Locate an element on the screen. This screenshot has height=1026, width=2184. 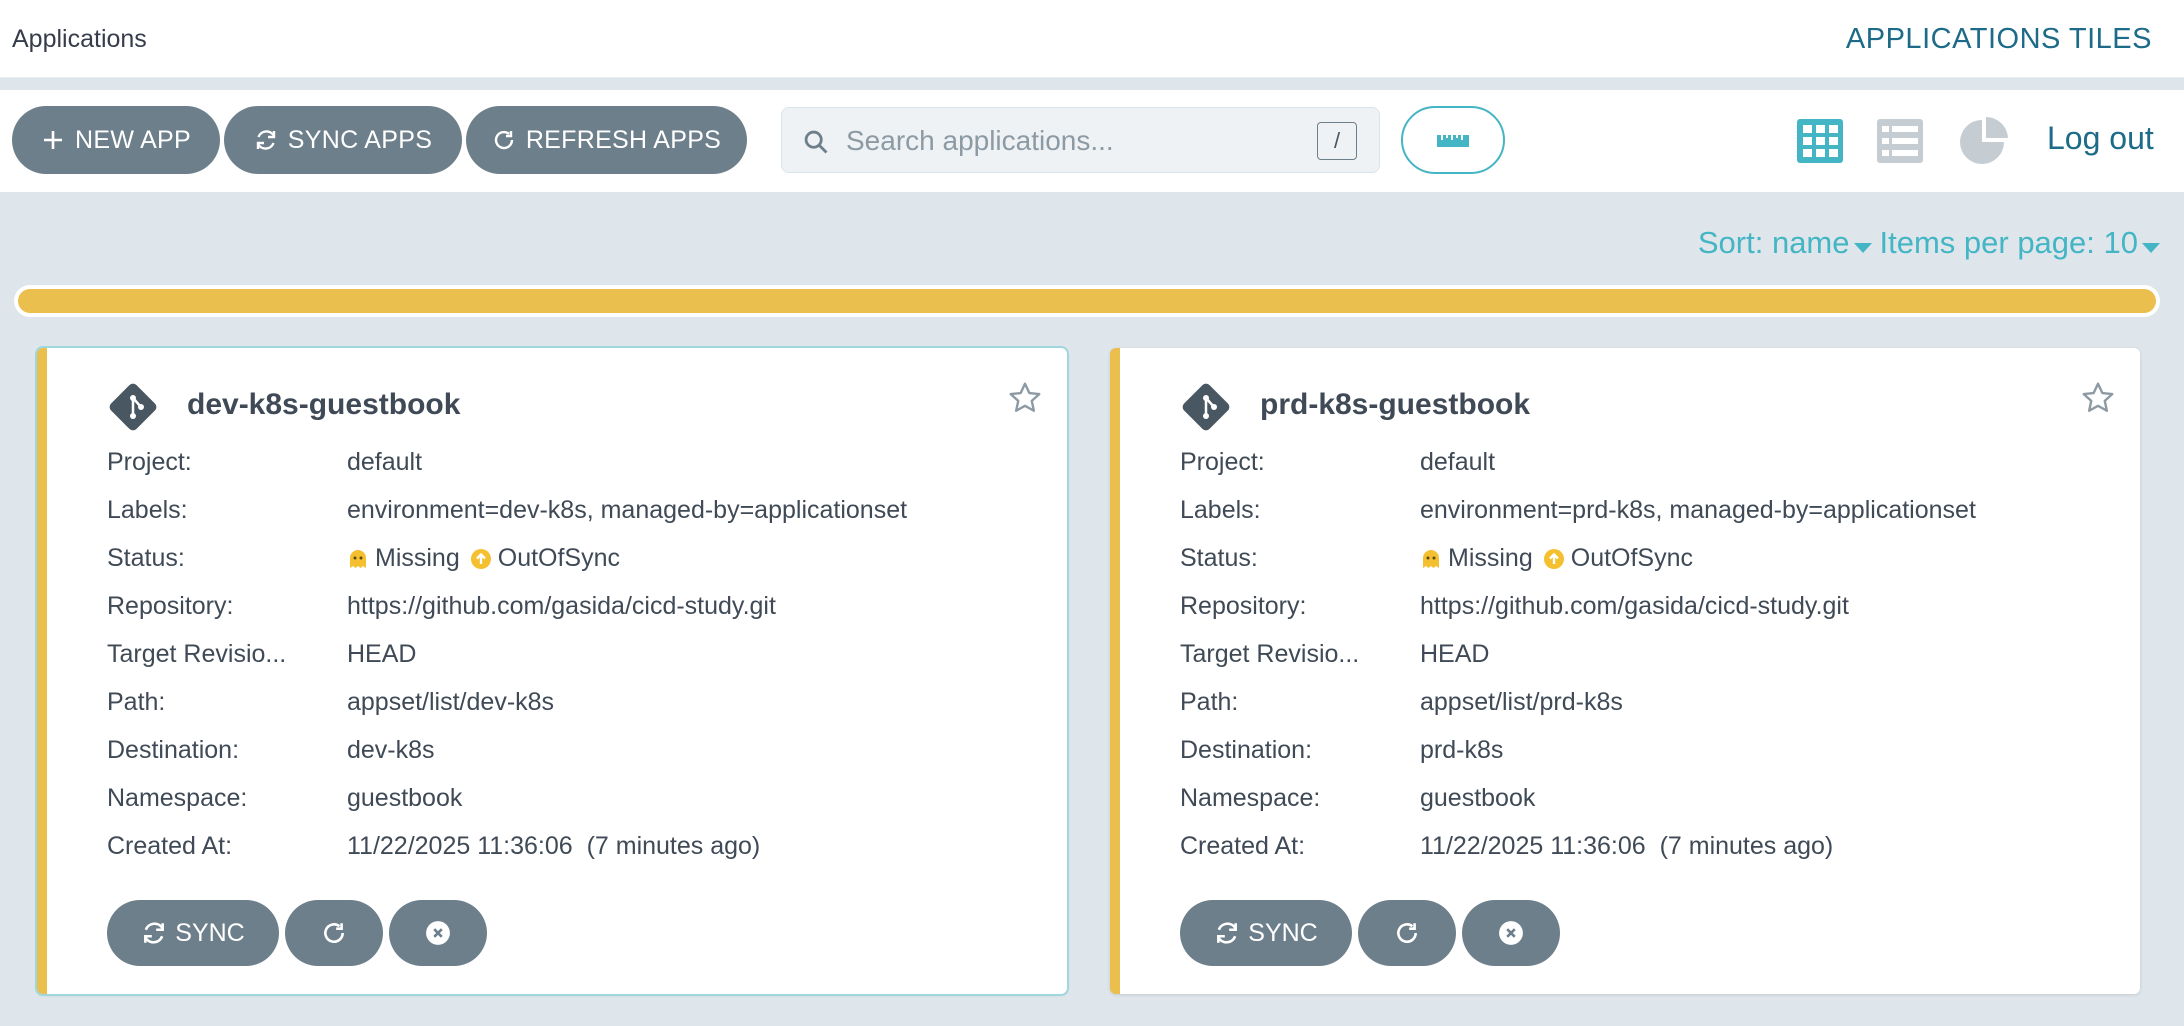
sort-label: Sort: name is located at coordinates (1773, 242).